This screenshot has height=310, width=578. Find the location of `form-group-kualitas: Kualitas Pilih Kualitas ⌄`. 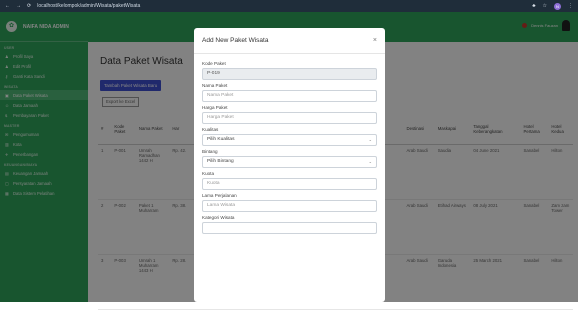

form-group-kualitas: Kualitas Pilih Kualitas ⌄ is located at coordinates (289, 136).